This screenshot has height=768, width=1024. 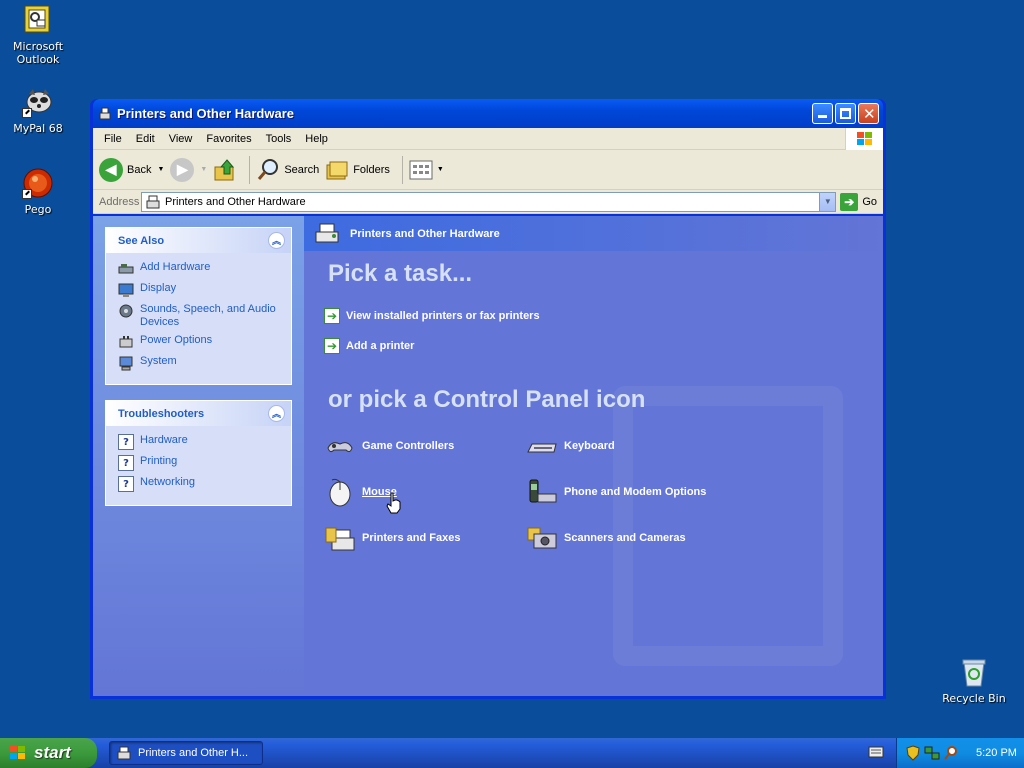 I want to click on cp-label: Phone and Modem Options, so click(x=635, y=492).